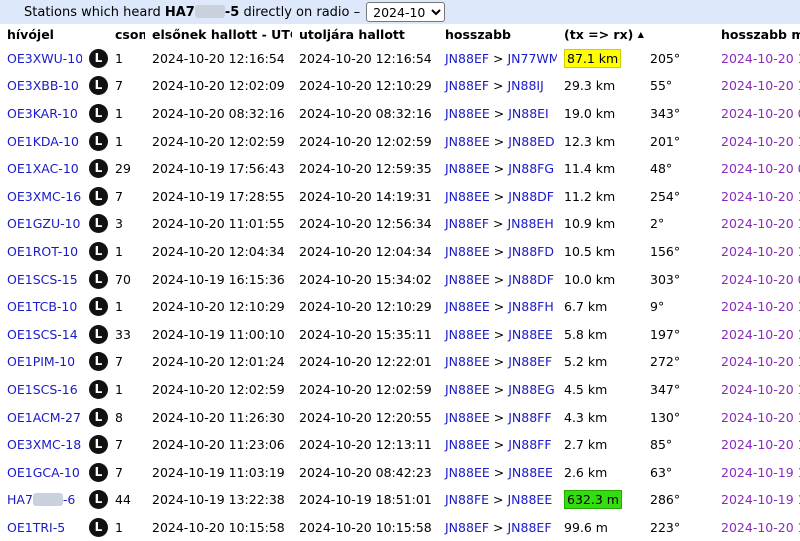  I want to click on col-header-last: utoljára hallott, so click(365, 34).